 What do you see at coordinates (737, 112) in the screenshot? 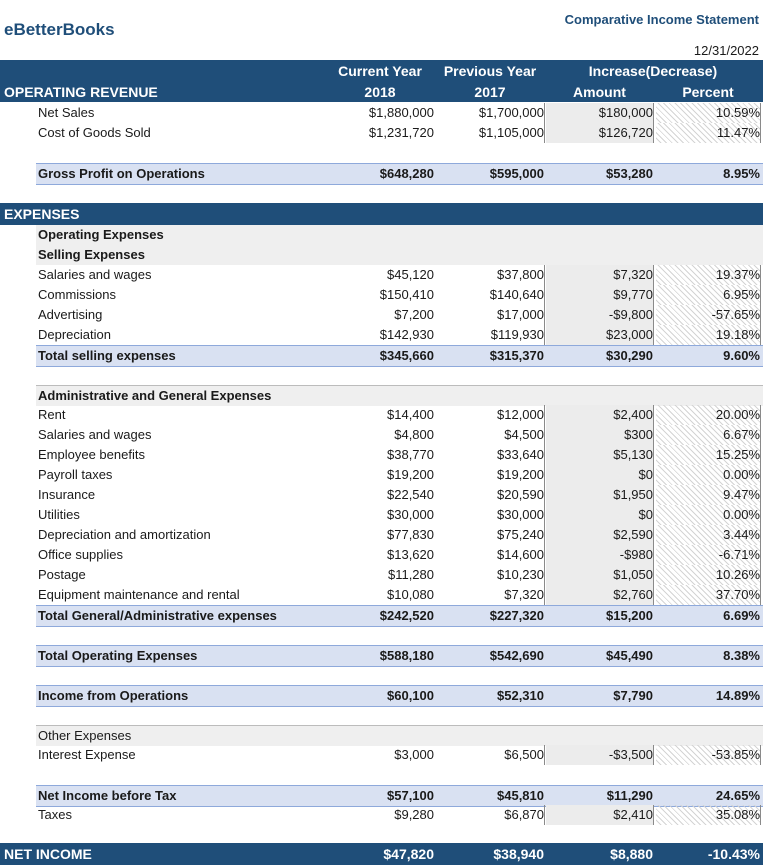
I see `value-percent: 10.59%` at bounding box center [737, 112].